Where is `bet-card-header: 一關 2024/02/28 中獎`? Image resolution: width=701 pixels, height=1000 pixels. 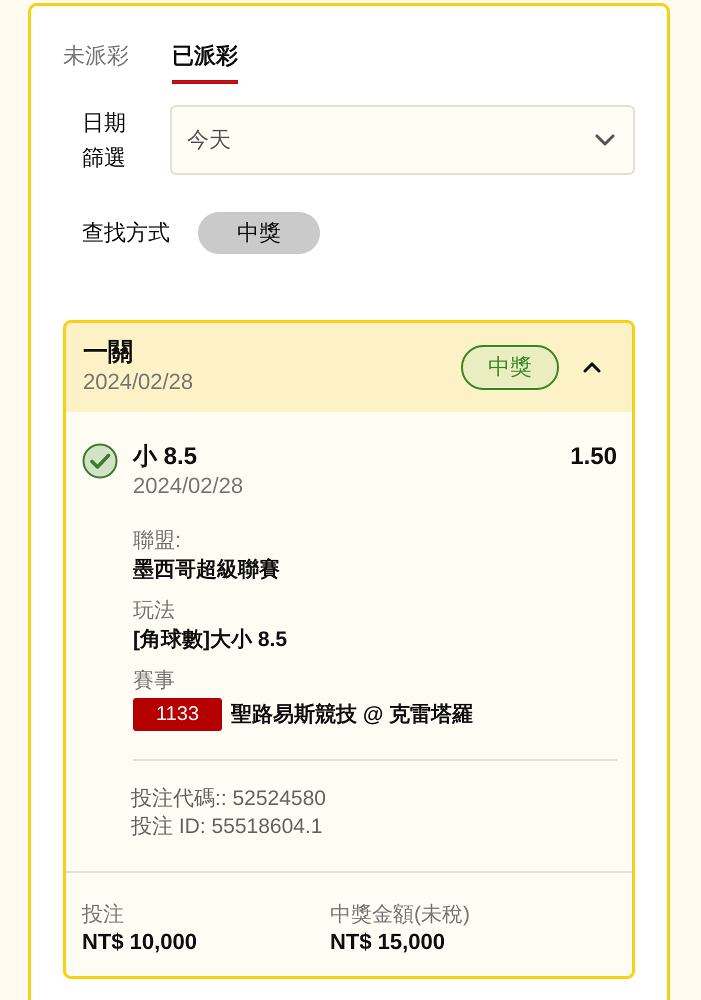 bet-card-header: 一關 2024/02/28 中獎 is located at coordinates (349, 367).